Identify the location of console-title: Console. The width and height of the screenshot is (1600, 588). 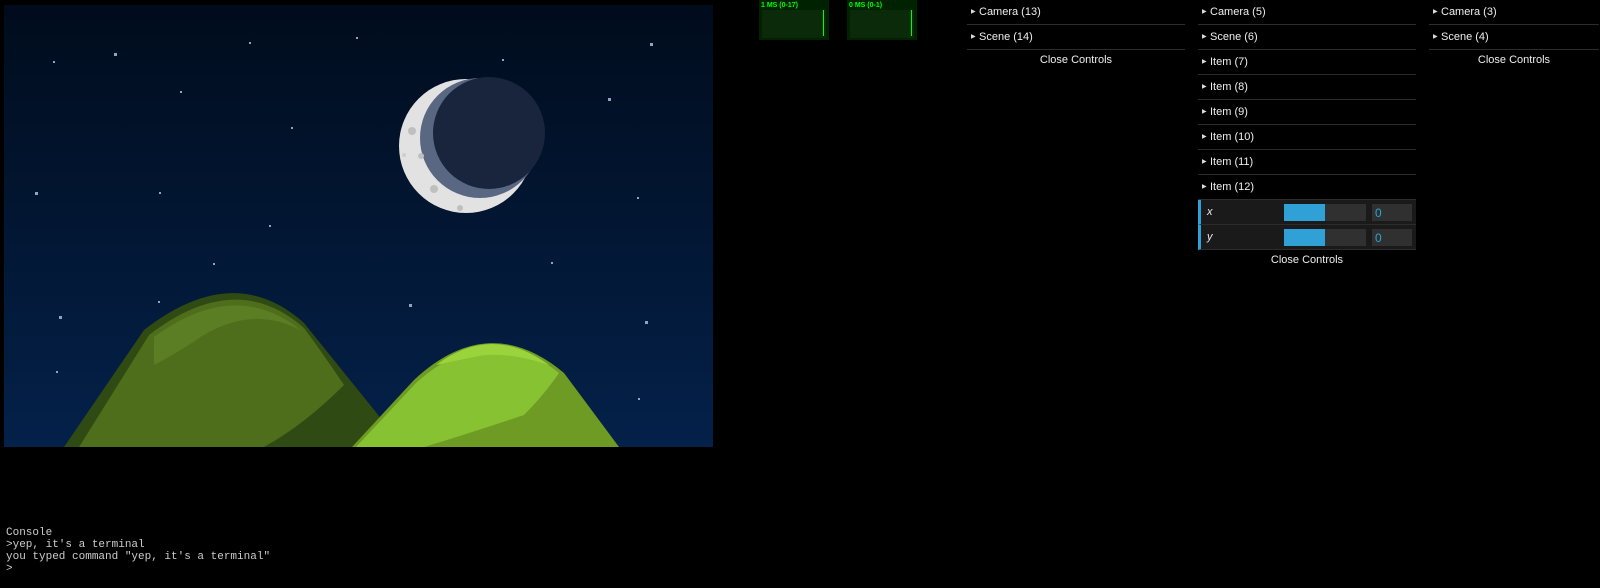
(29, 533).